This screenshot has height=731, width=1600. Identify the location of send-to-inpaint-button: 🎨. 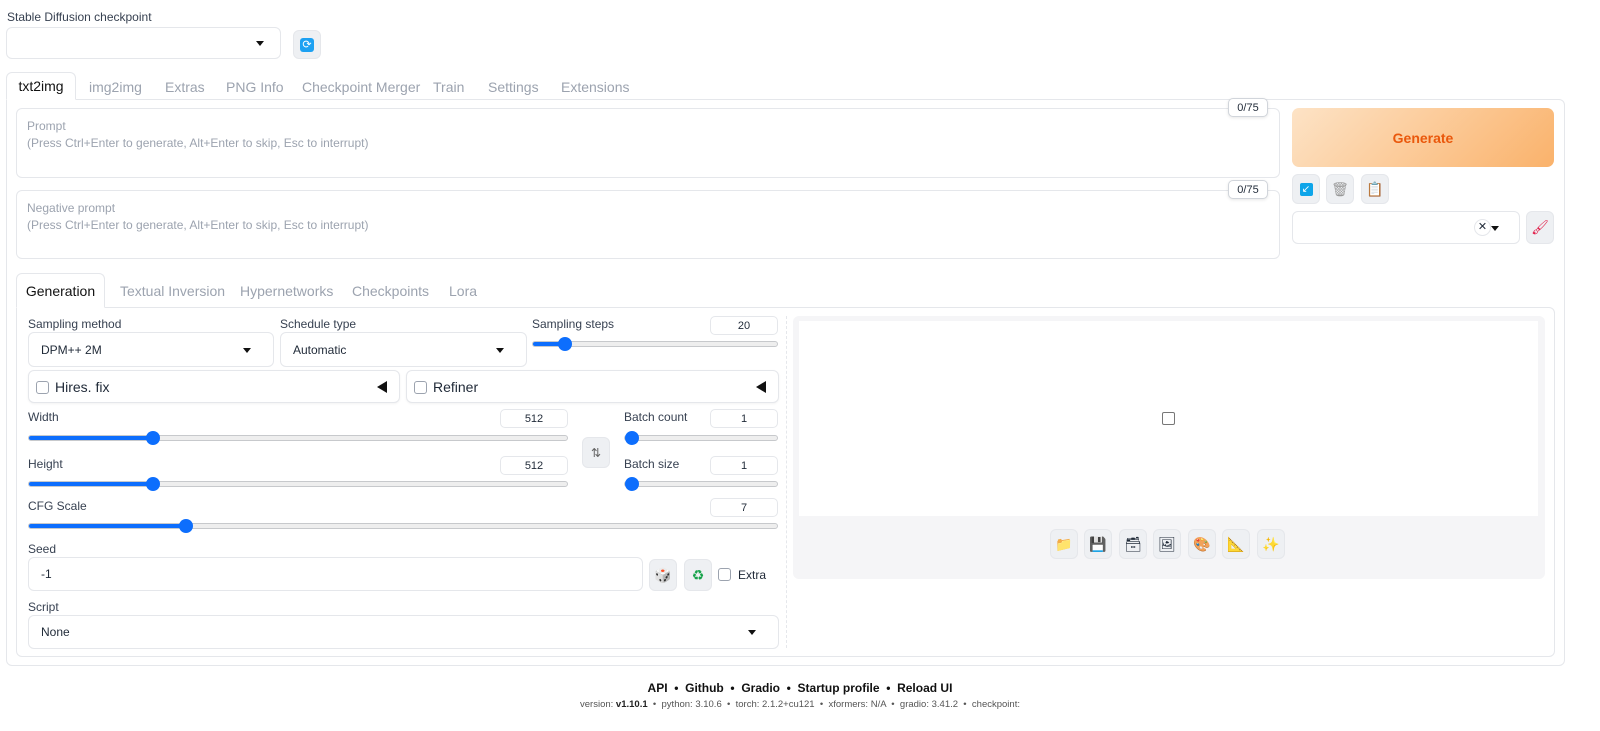
(1202, 544).